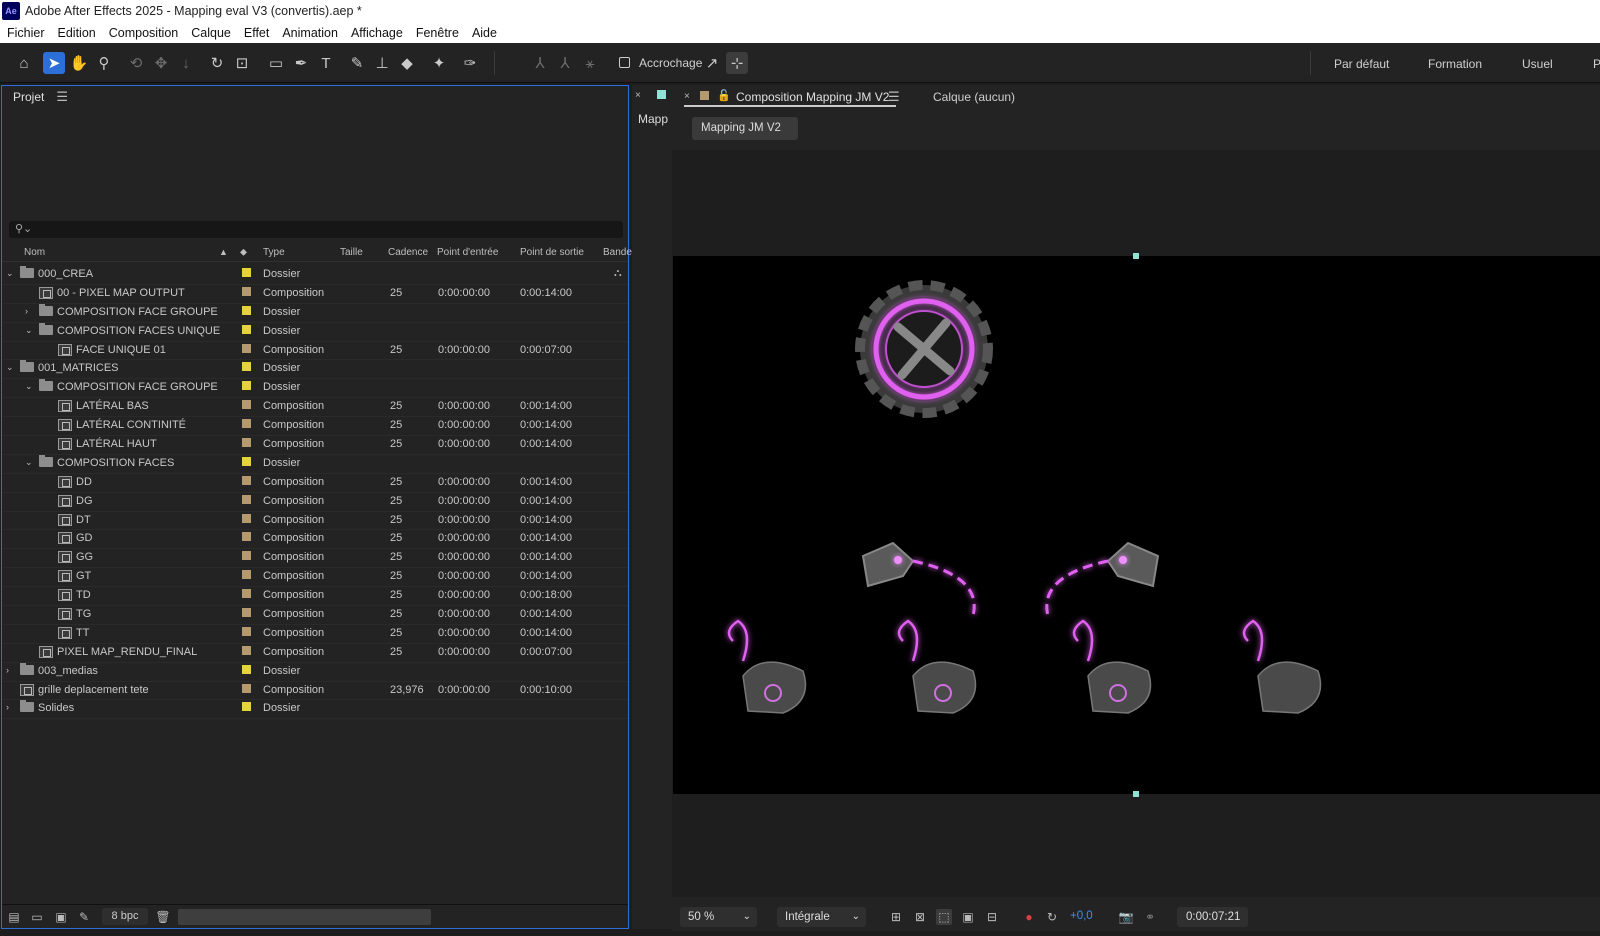 This screenshot has width=1600, height=936. Describe the element at coordinates (315, 597) in the screenshot. I see `project-item-row: TD Composition 25 0:00:00:00 0:00:18:00` at that location.